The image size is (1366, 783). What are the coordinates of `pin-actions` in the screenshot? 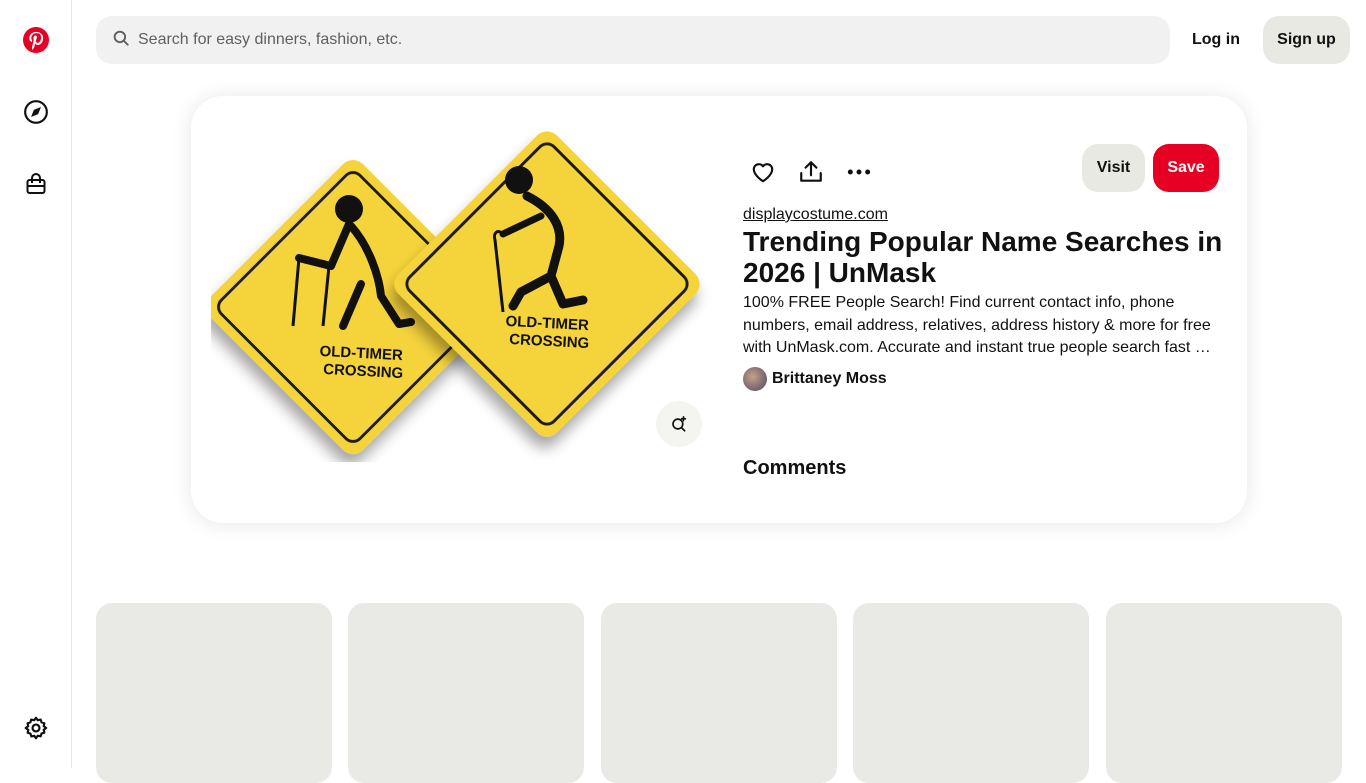 It's located at (811, 172).